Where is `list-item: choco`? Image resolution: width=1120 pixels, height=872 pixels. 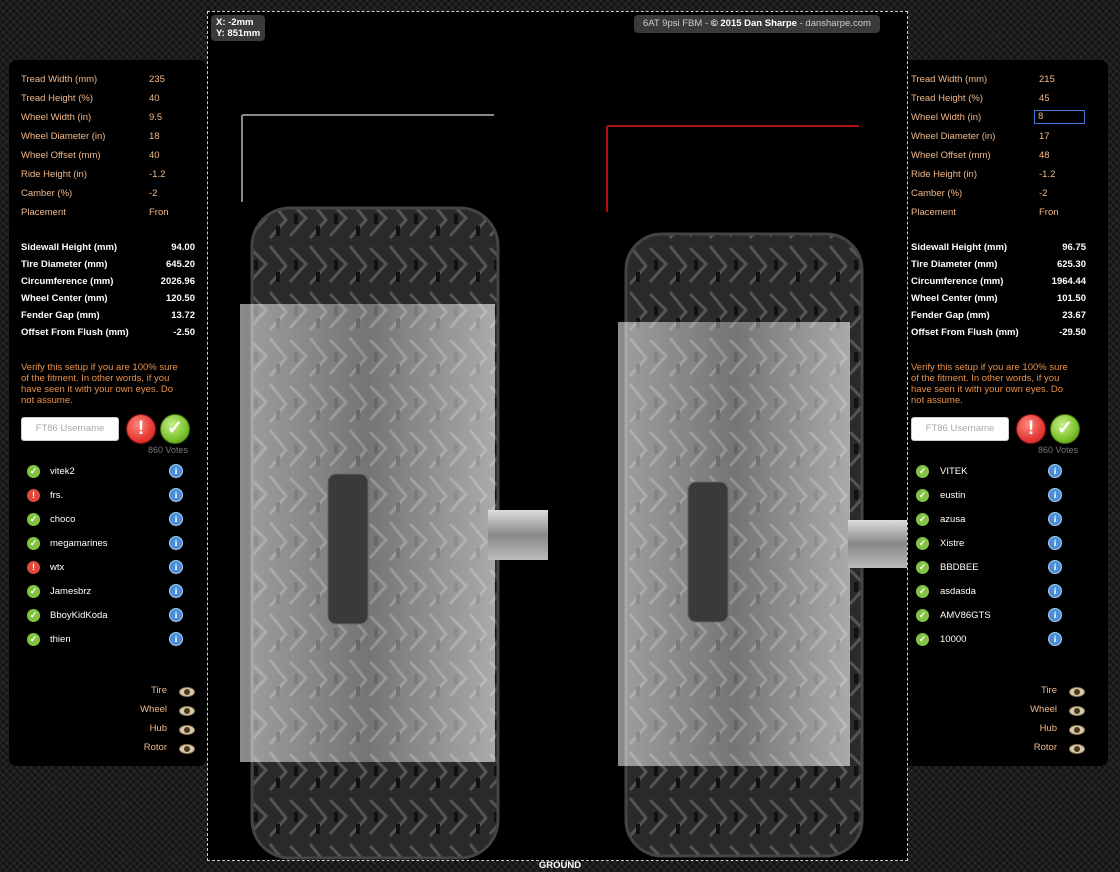 list-item: choco is located at coordinates (63, 519).